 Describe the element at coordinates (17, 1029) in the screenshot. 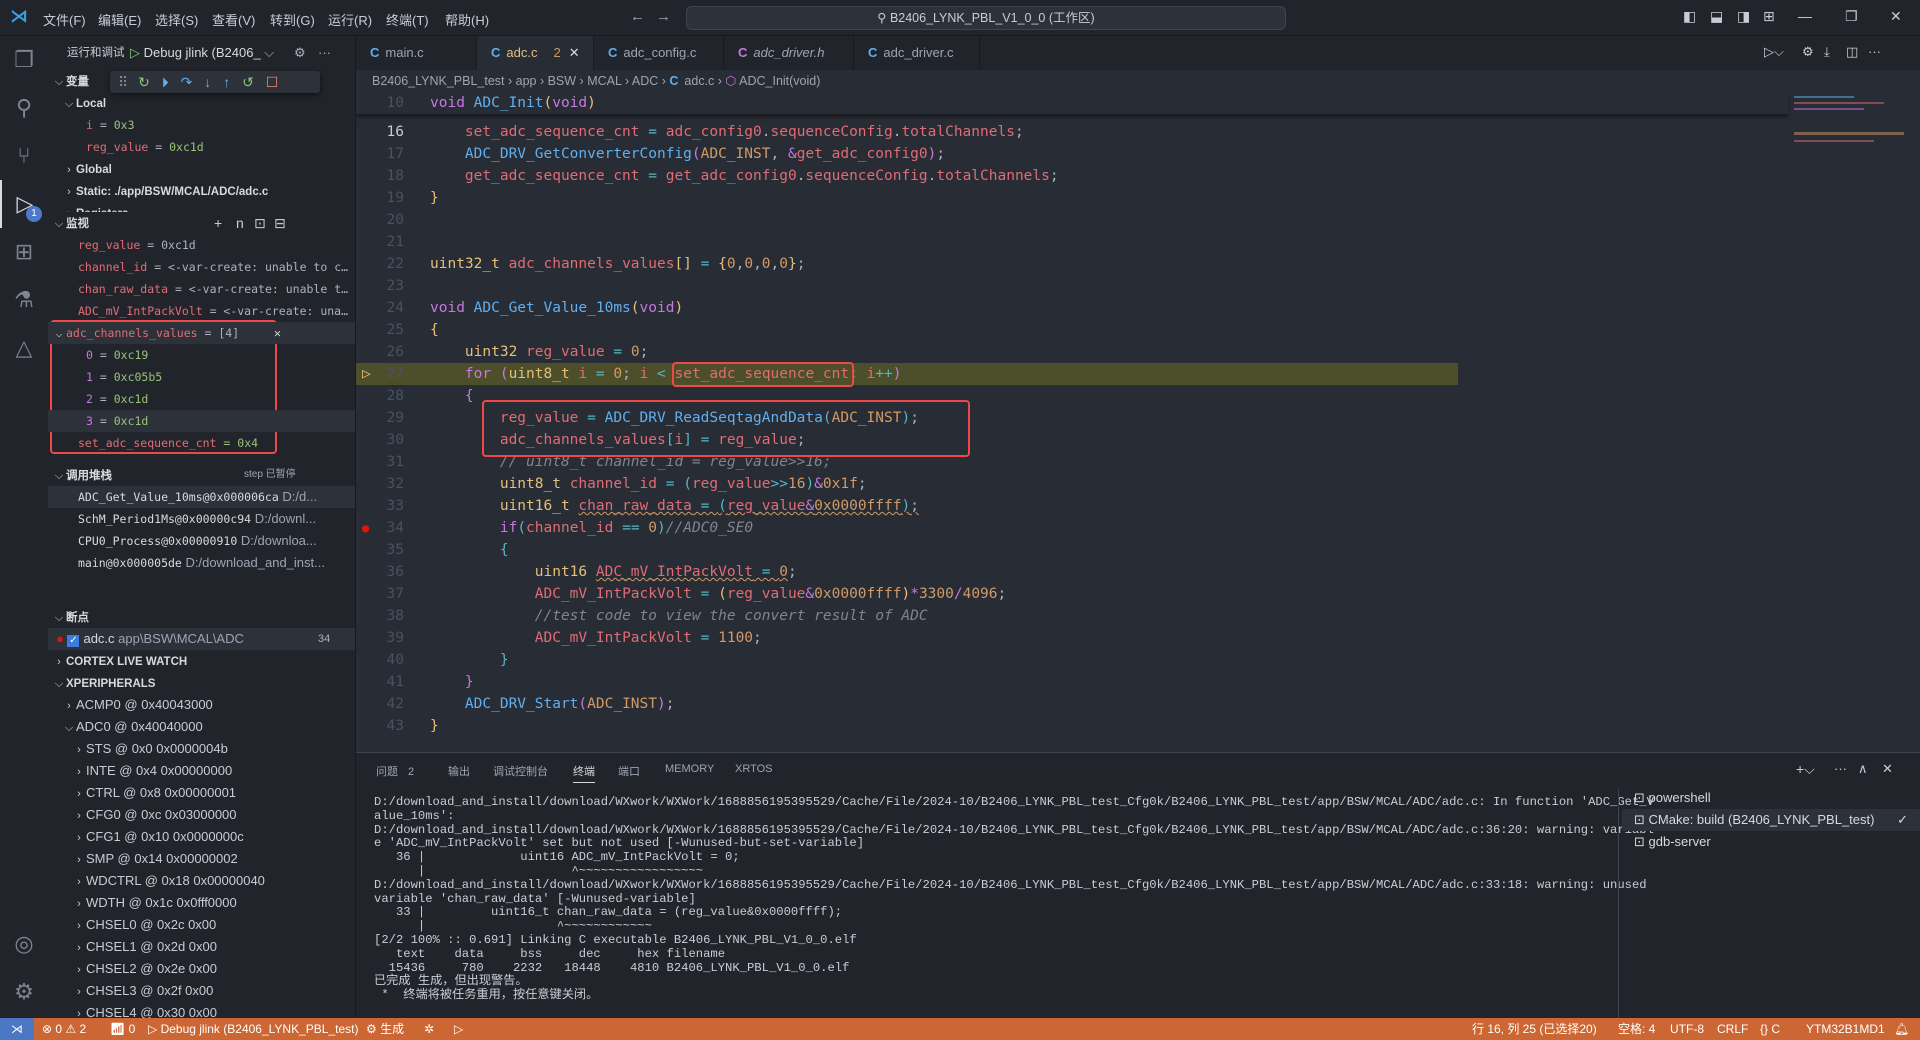

I see `remote-icon: ⋊` at that location.